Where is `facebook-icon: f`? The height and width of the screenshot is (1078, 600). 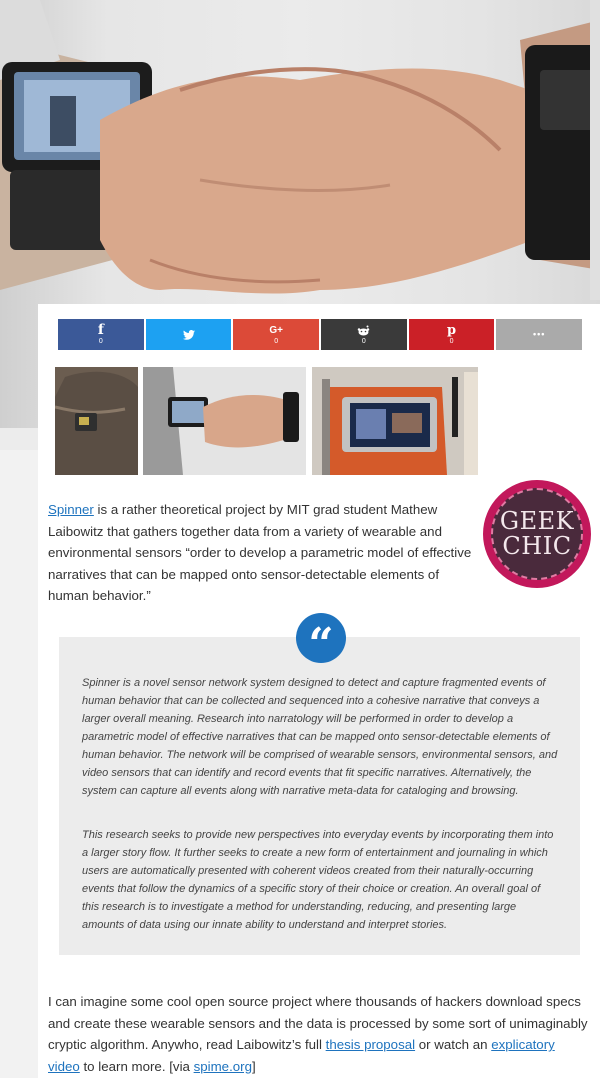 facebook-icon: f is located at coordinates (100, 329).